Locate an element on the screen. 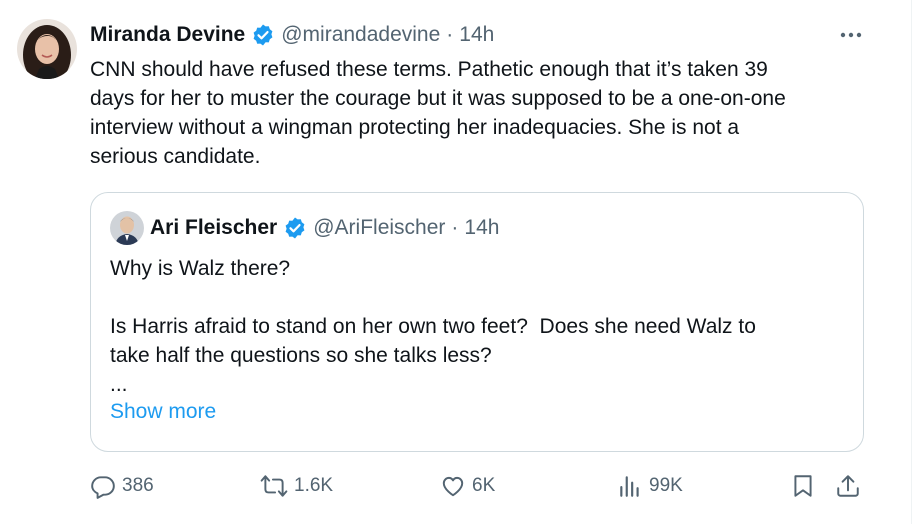 Image resolution: width=912 pixels, height=524 pixels. quoted-author-avatar is located at coordinates (127, 228).